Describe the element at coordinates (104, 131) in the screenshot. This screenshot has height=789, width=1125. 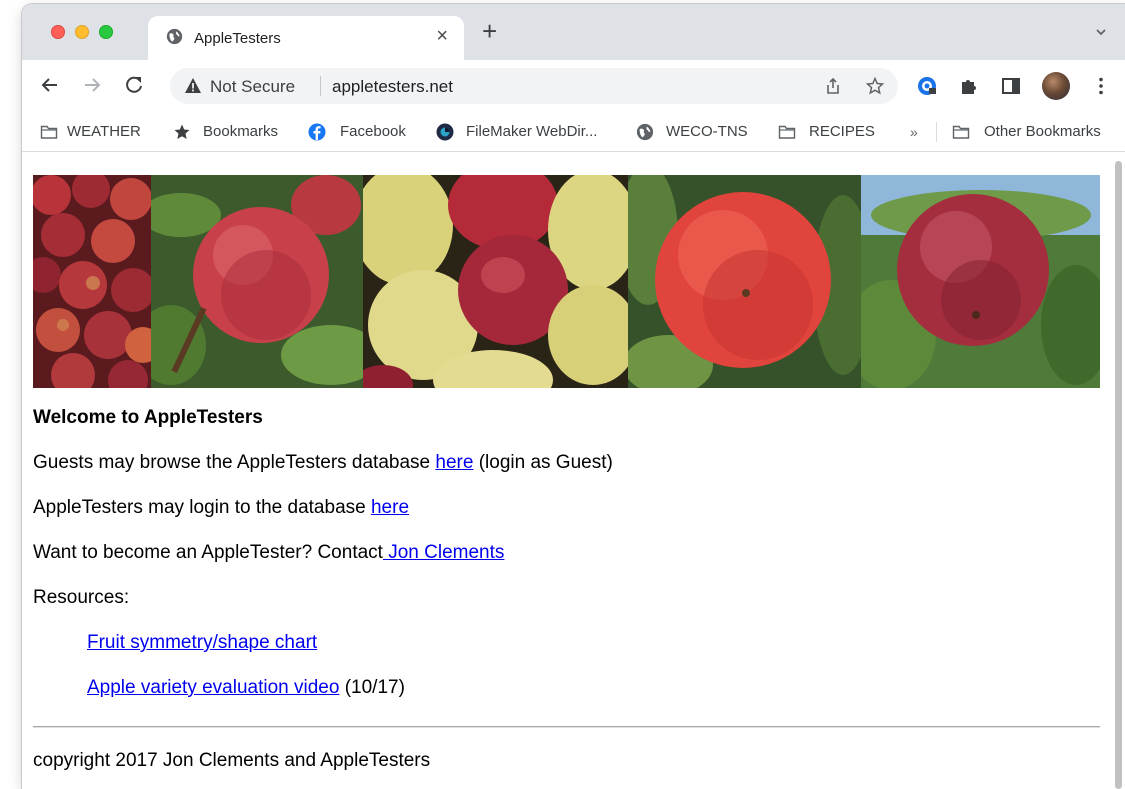
I see `bookmark-label: WEATHER` at that location.